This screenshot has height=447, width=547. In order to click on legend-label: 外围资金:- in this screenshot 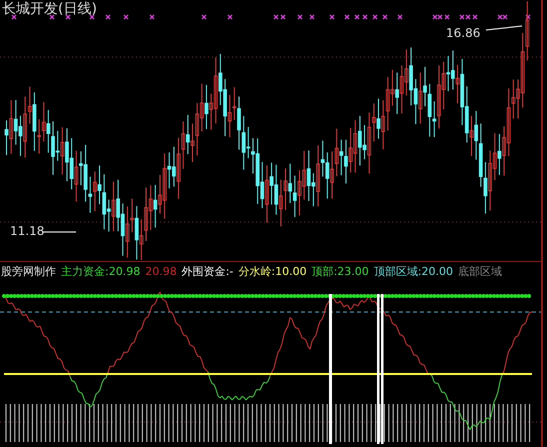, I will do `click(208, 272)`.